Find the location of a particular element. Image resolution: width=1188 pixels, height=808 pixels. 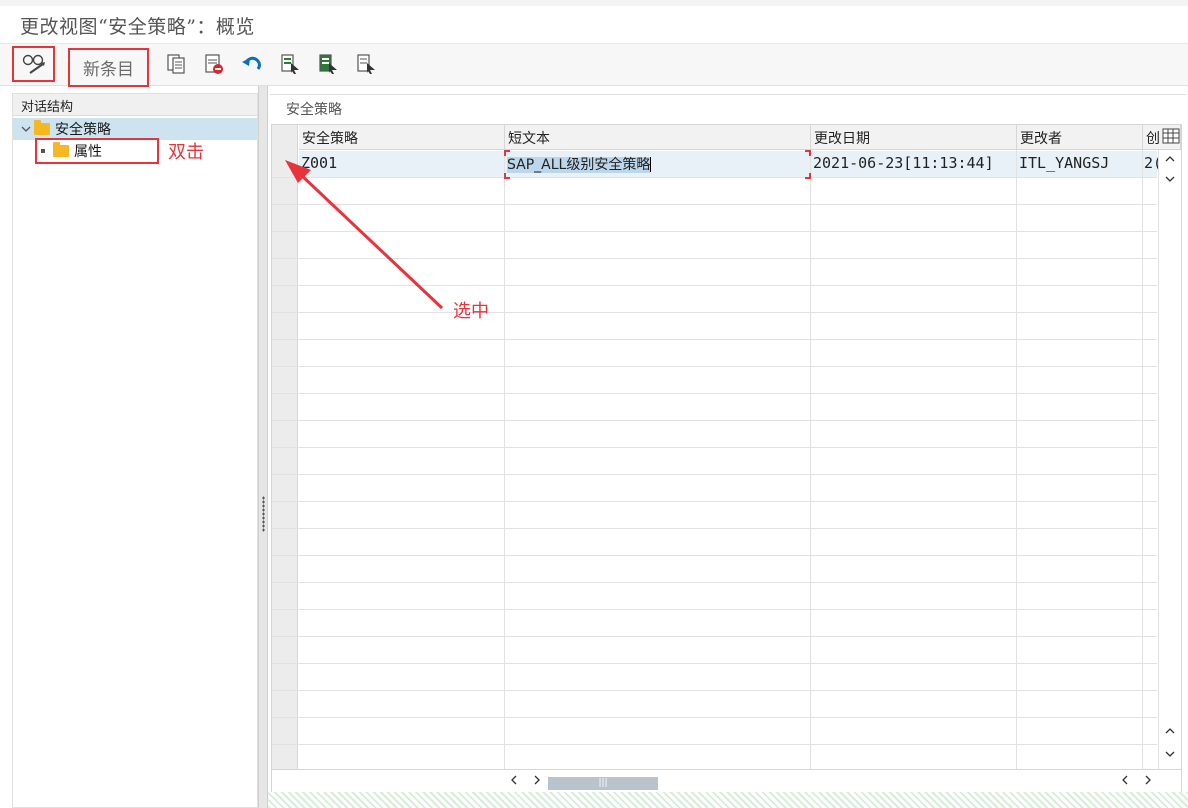

annotation-arrow-line is located at coordinates (371, 241).